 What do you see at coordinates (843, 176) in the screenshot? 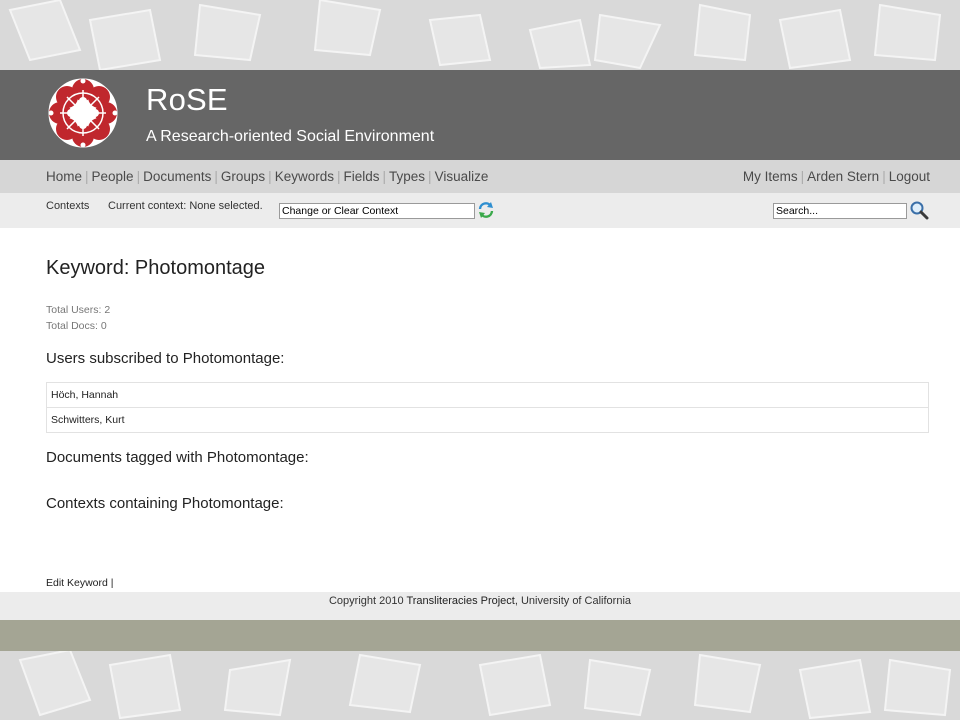
I see `nav-user-name: Arden Stern` at bounding box center [843, 176].